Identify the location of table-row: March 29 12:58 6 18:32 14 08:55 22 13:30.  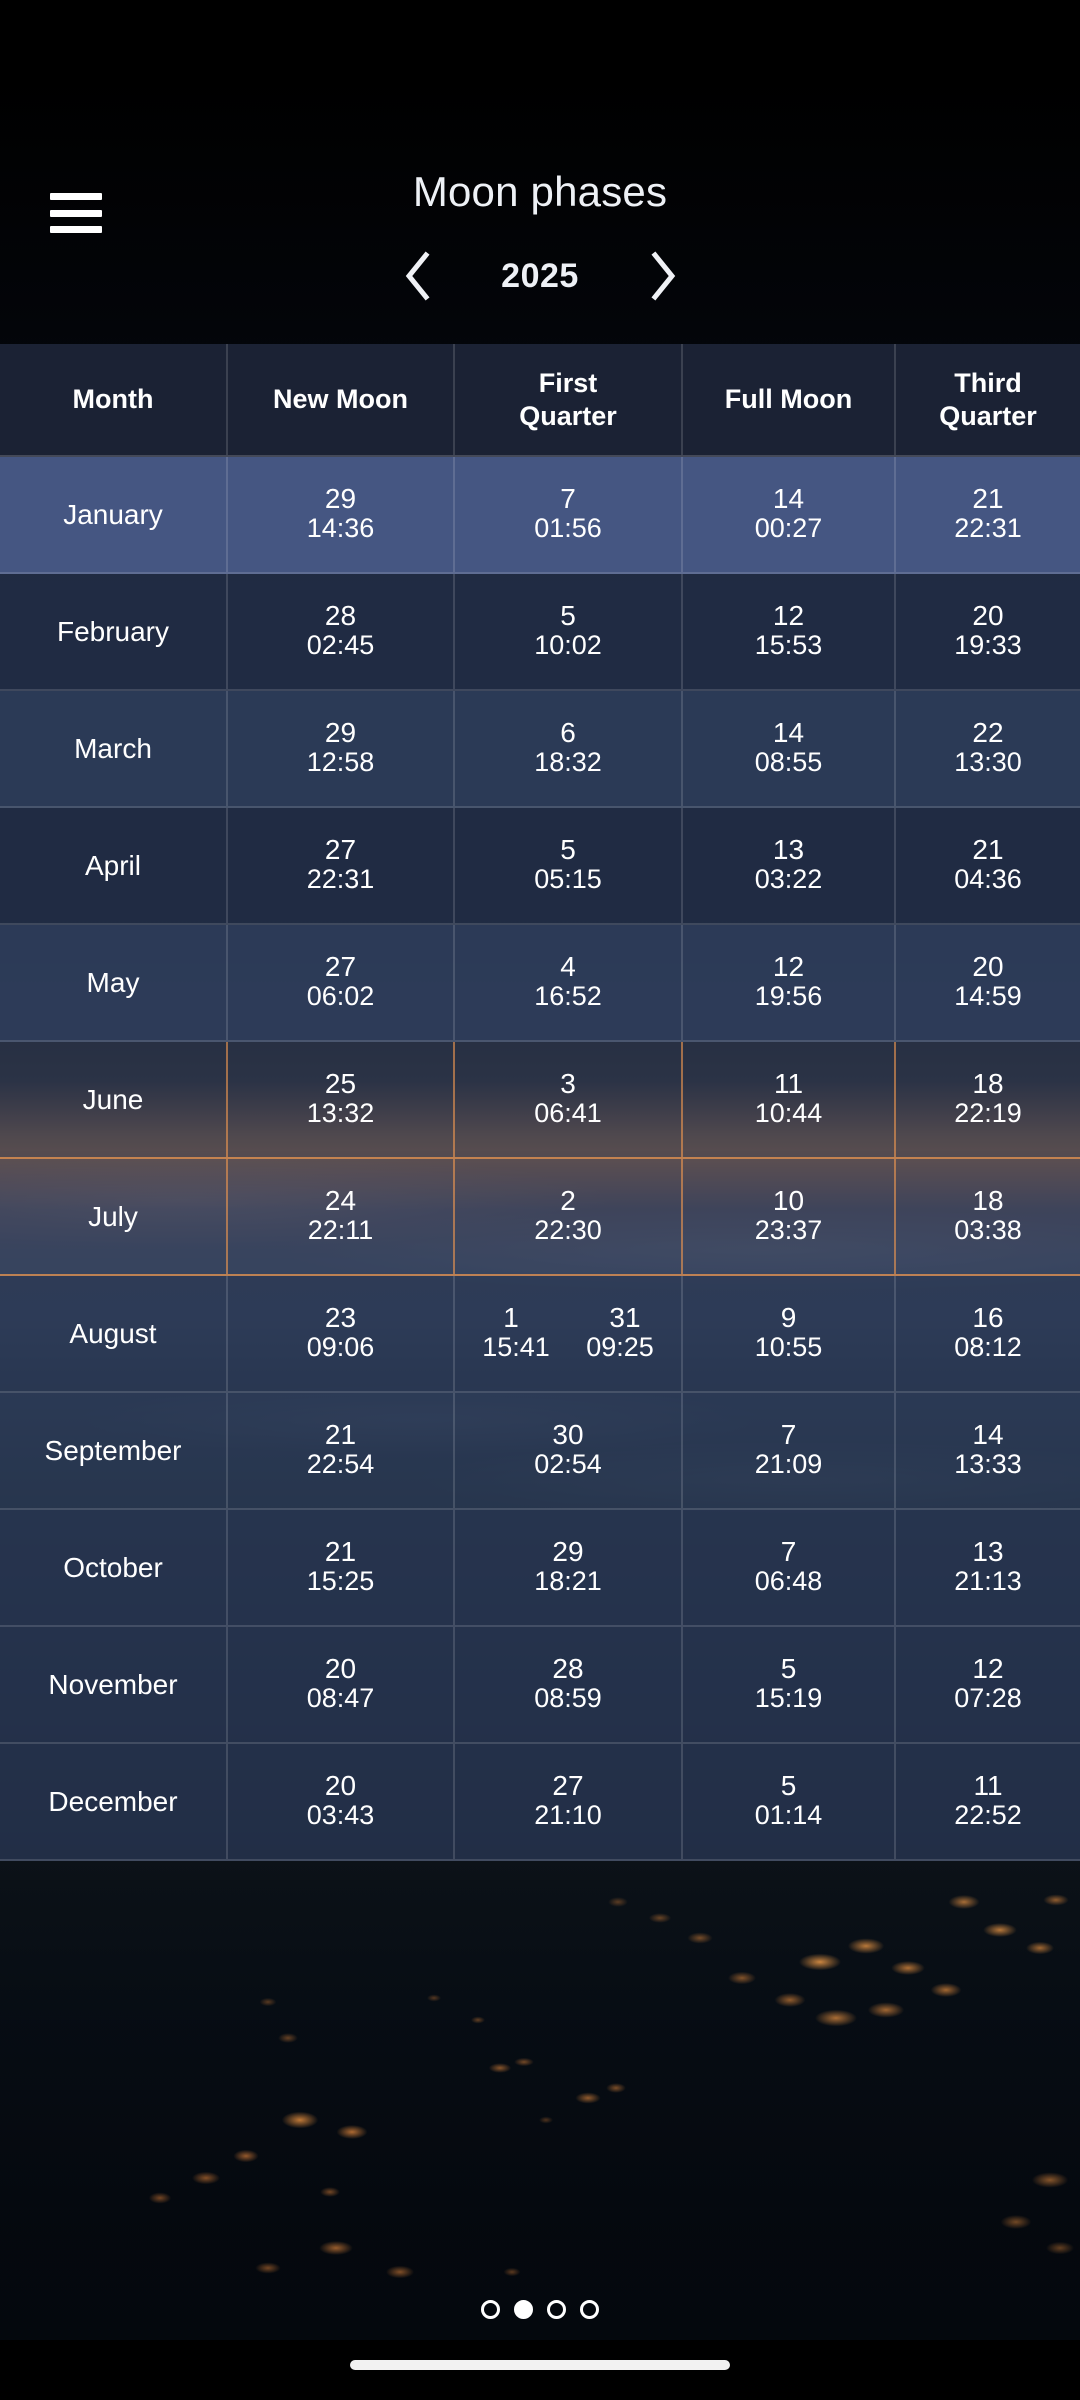
(540, 749).